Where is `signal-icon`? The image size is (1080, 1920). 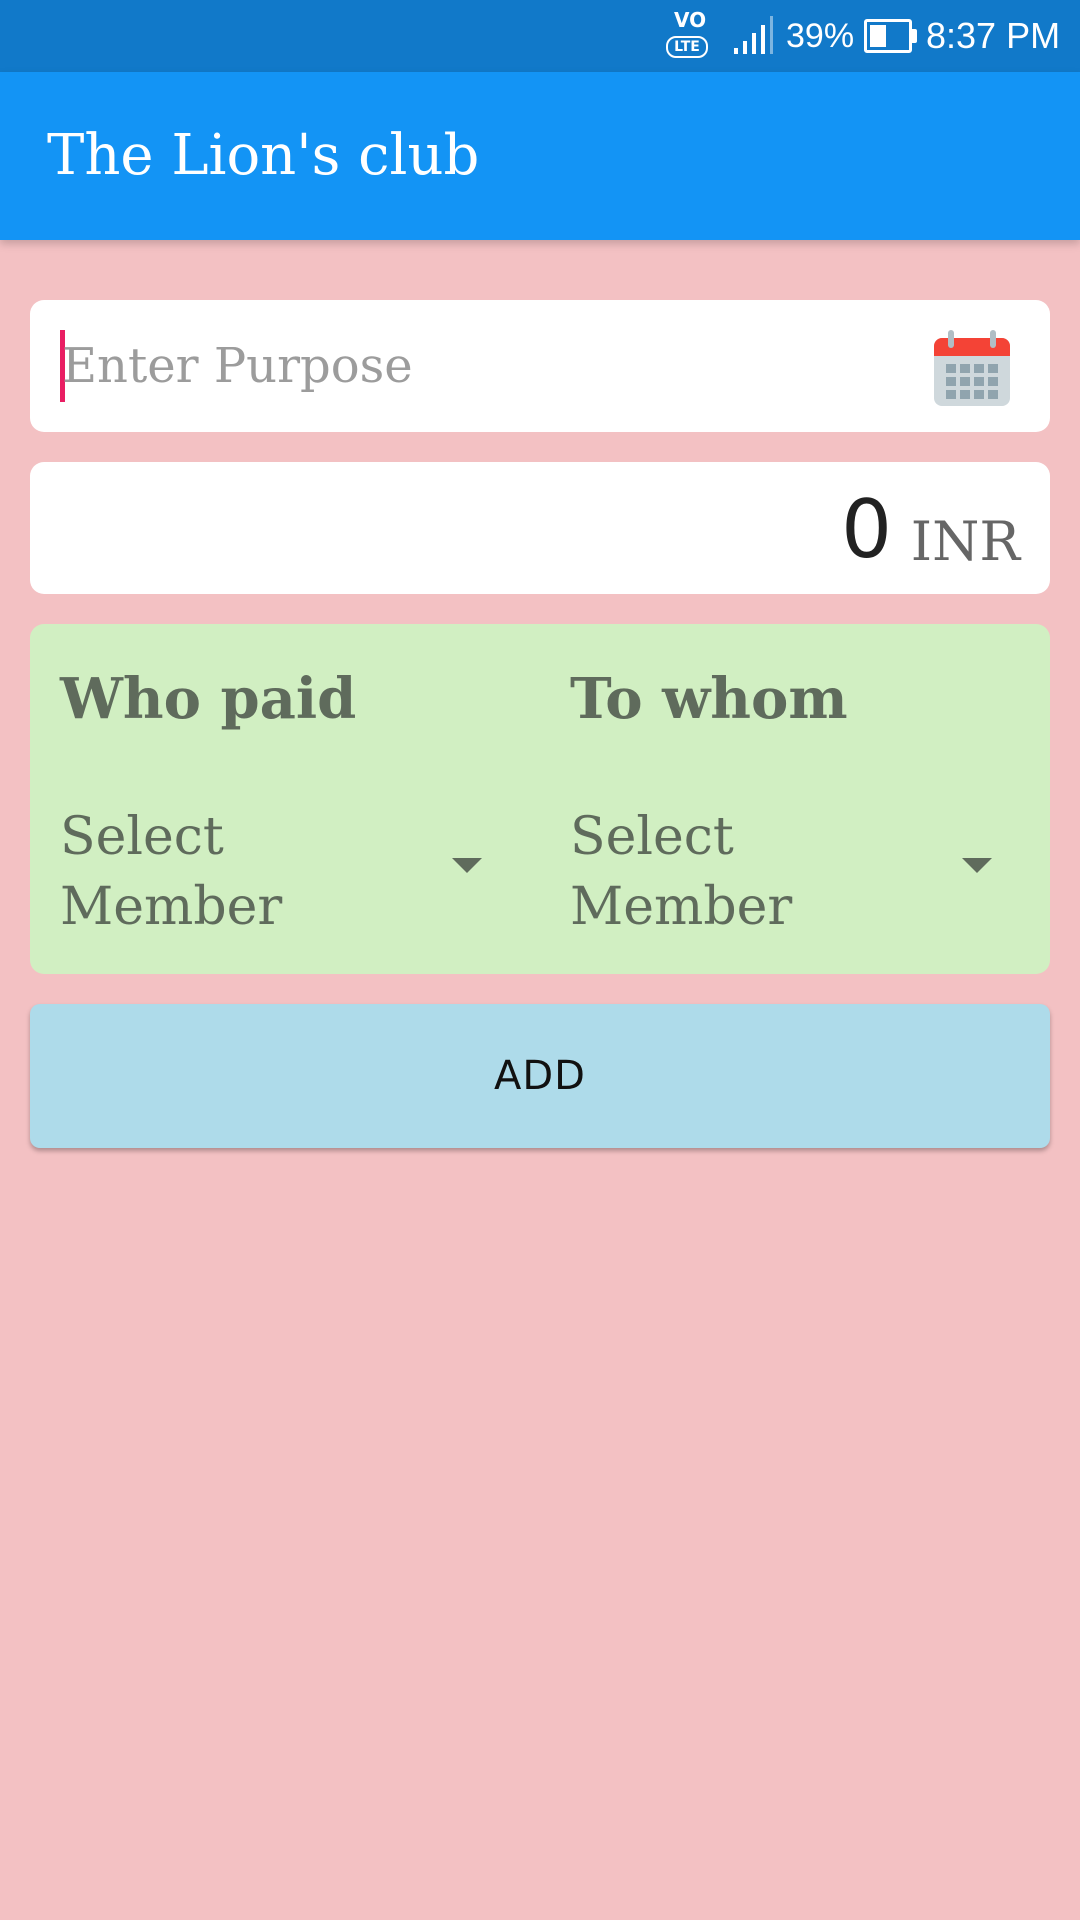
signal-icon is located at coordinates (754, 36).